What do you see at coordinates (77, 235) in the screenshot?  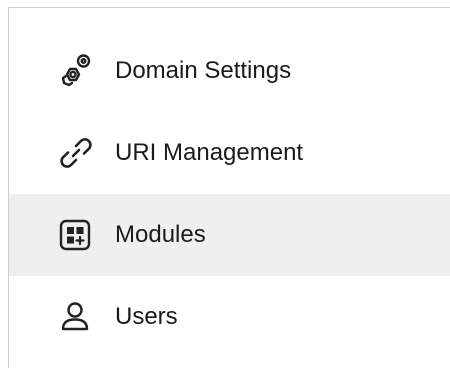 I see `modules-grid-icon` at bounding box center [77, 235].